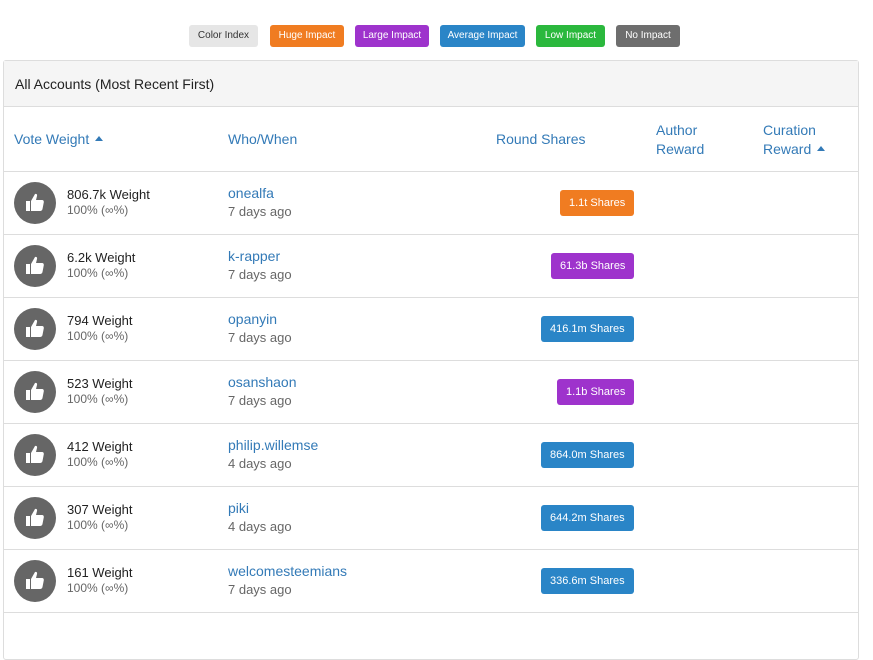  Describe the element at coordinates (431, 84) in the screenshot. I see `panel-title: All Accounts (Most Recent First)` at that location.